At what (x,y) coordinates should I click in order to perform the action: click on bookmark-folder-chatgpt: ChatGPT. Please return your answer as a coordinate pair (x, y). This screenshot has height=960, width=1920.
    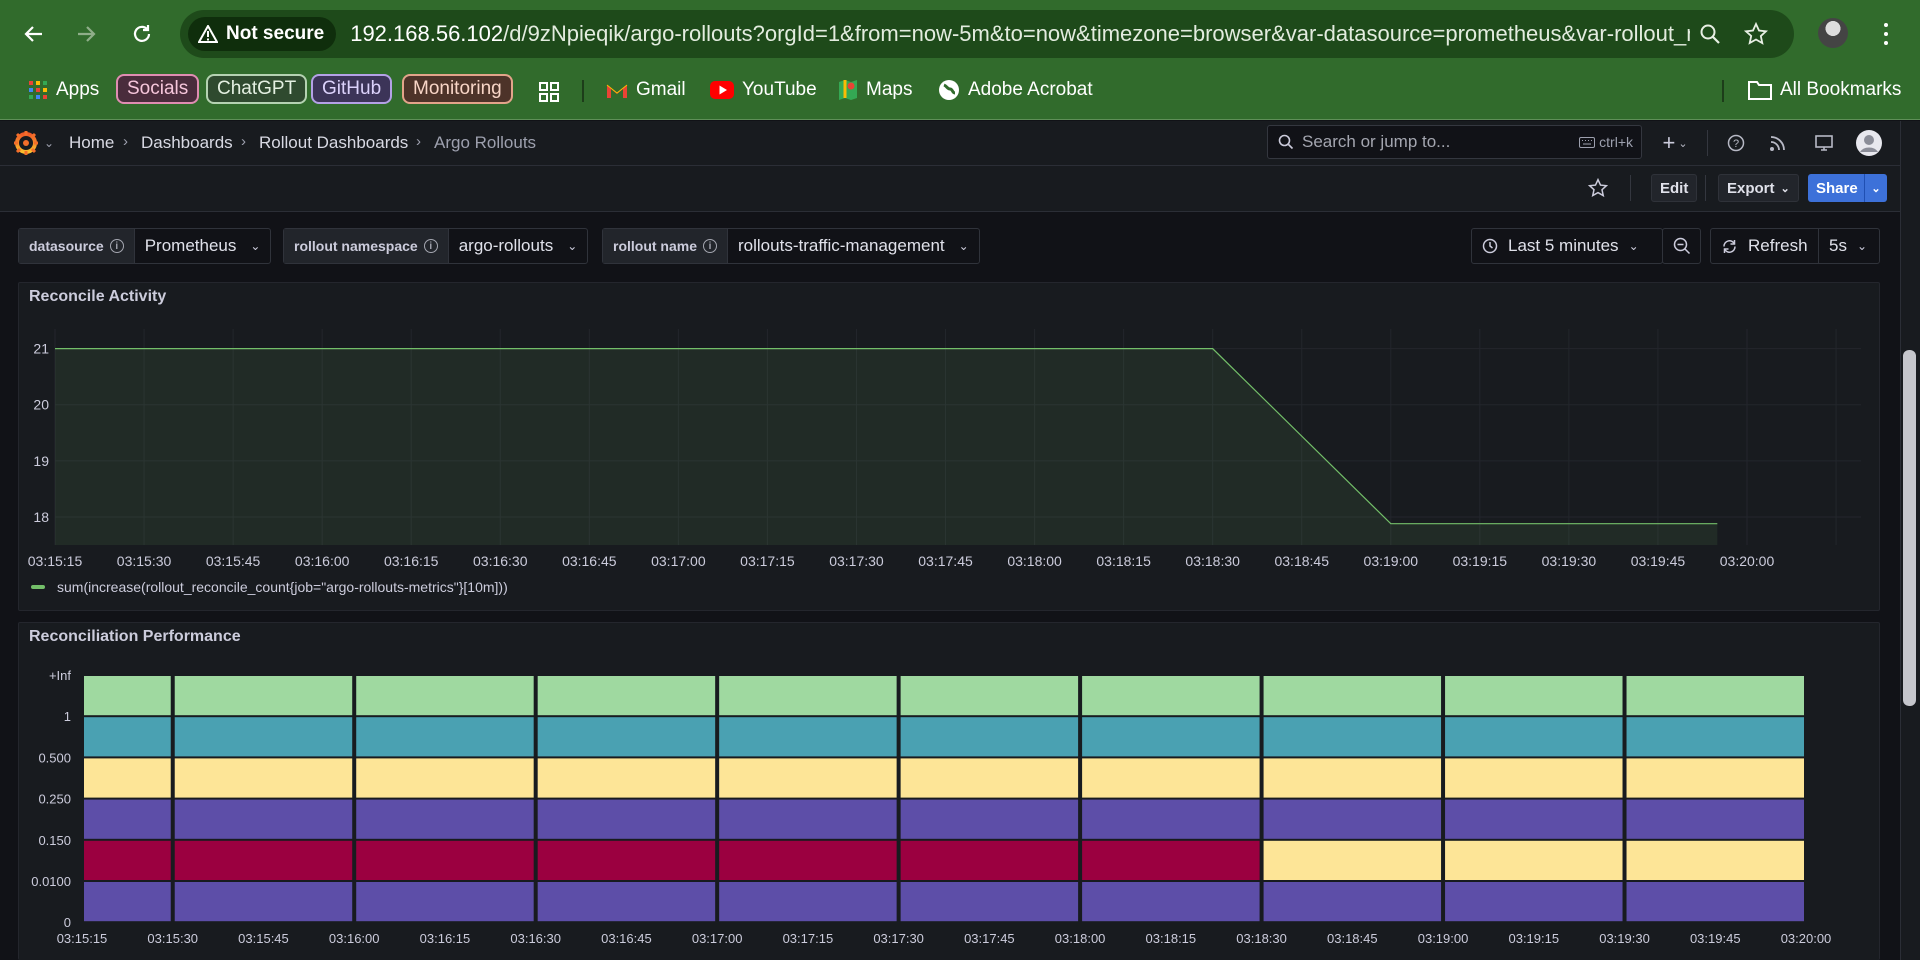
    Looking at the image, I should click on (257, 89).